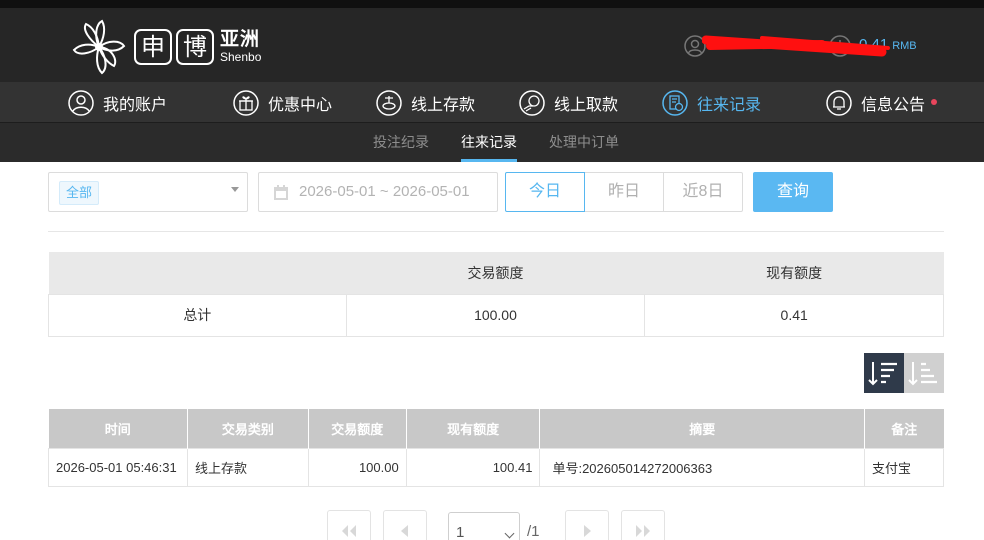  Describe the element at coordinates (492, 102) in the screenshot. I see `main-nav: 我的账户 优惠中心 线上存款 线上取款 往来记录 信息公告` at that location.